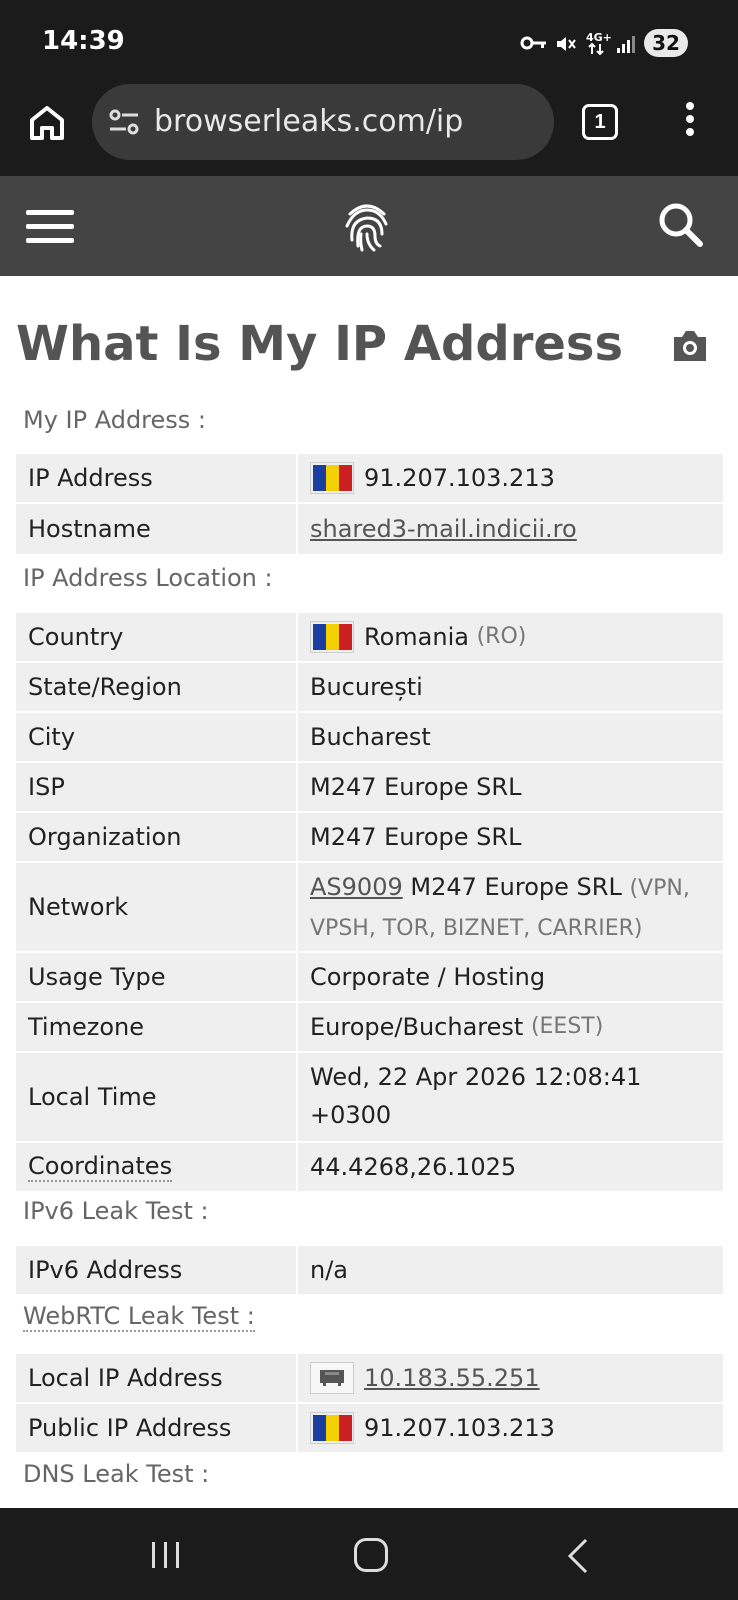  I want to click on row-value: Corporate / Hosting, so click(510, 977).